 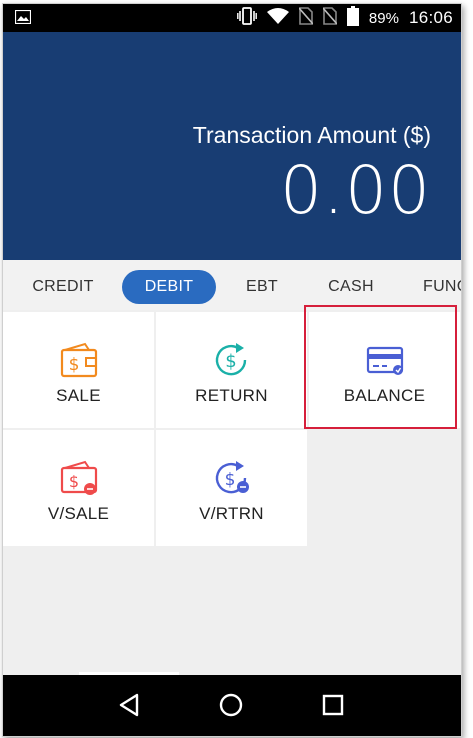 I want to click on navigation-bar, so click(x=232, y=705).